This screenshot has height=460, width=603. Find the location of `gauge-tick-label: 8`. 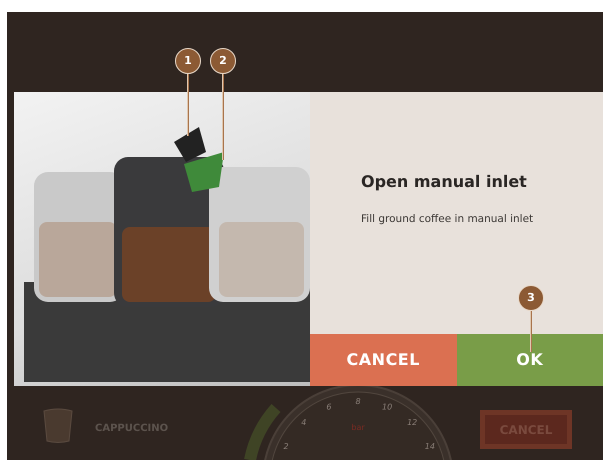

gauge-tick-label: 8 is located at coordinates (358, 401).